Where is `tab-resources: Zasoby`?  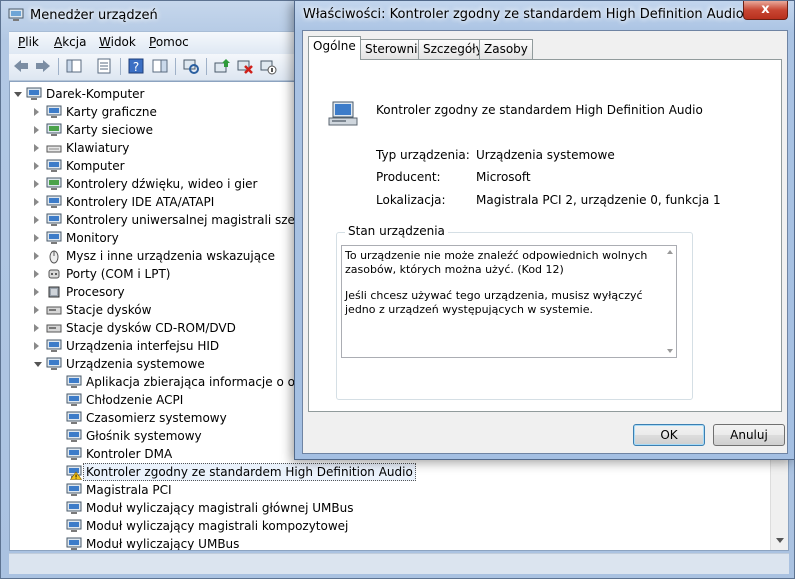
tab-resources: Zasoby is located at coordinates (506, 49).